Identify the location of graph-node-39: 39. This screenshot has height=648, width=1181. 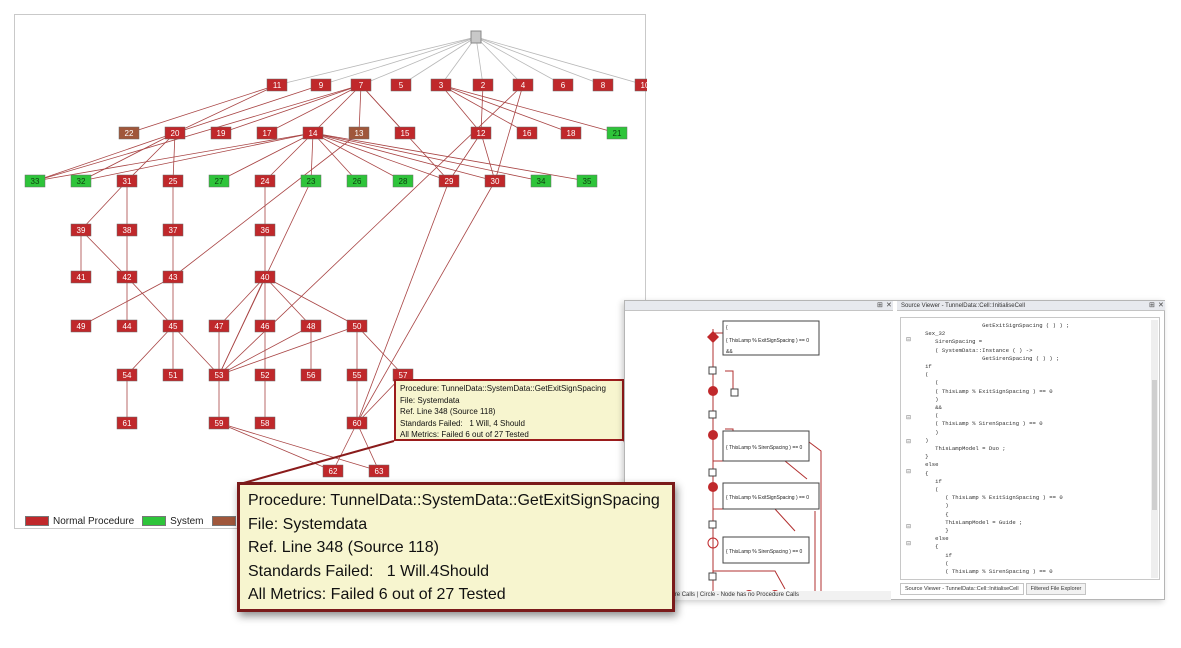
(81, 230).